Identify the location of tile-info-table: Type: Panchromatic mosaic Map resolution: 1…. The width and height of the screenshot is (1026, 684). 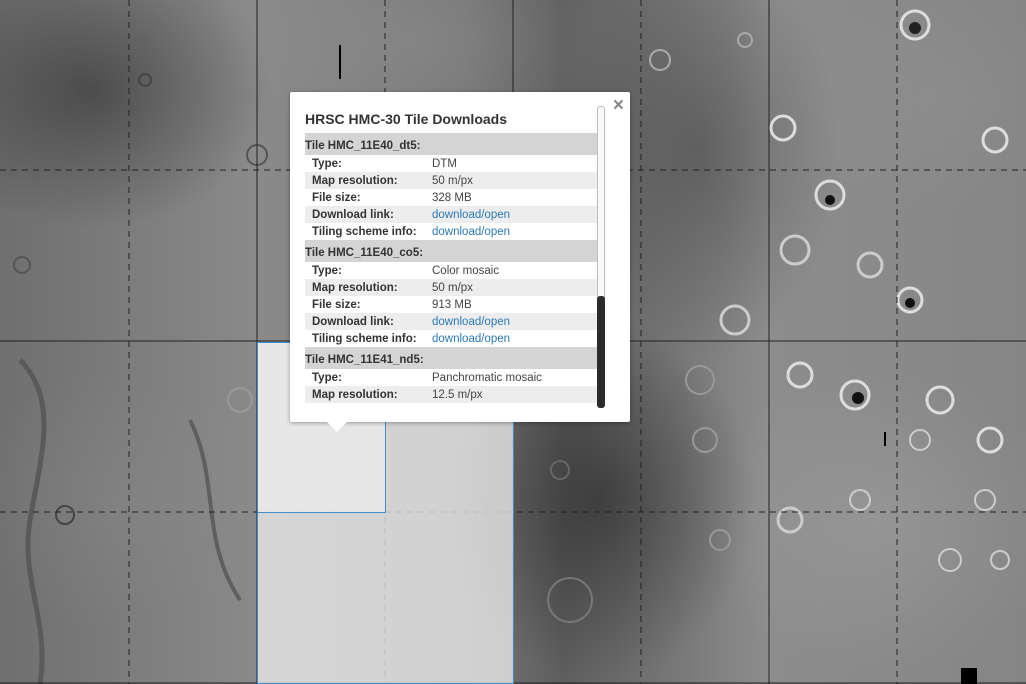
(451, 386).